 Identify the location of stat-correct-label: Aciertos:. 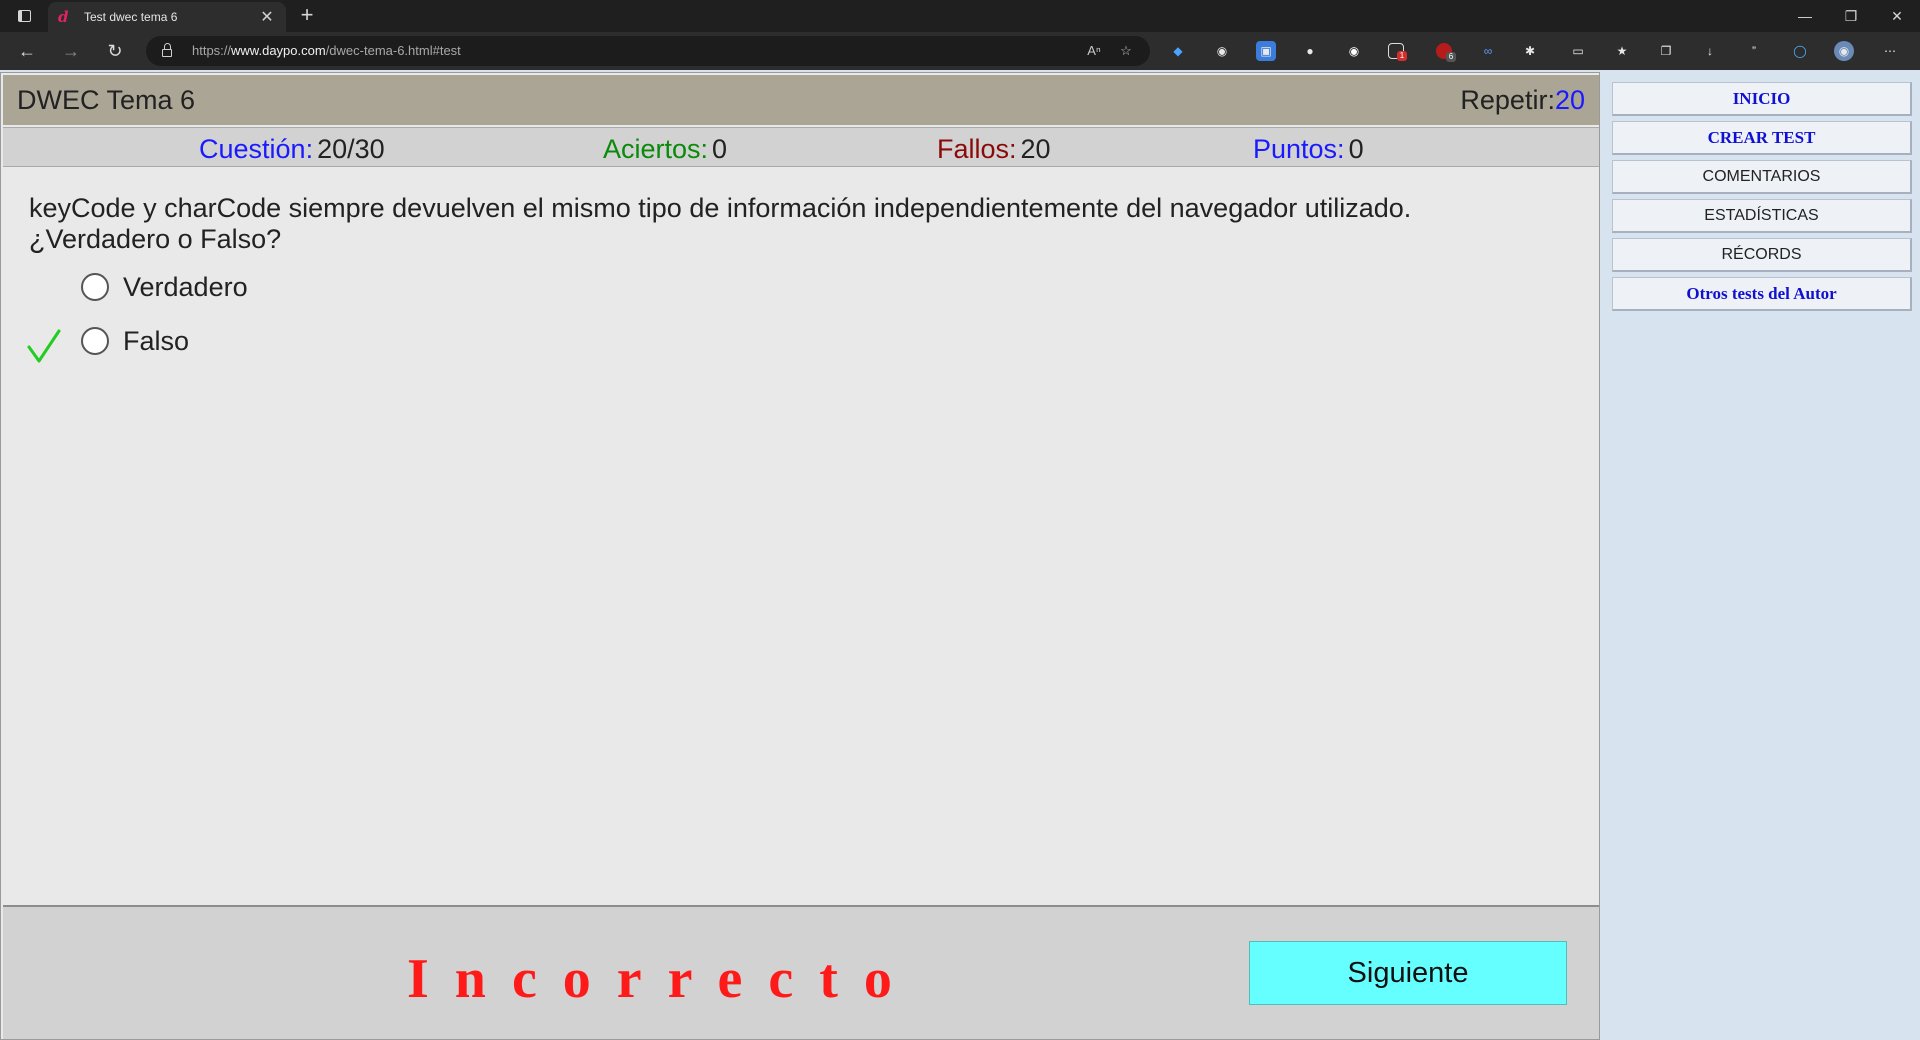
(656, 149).